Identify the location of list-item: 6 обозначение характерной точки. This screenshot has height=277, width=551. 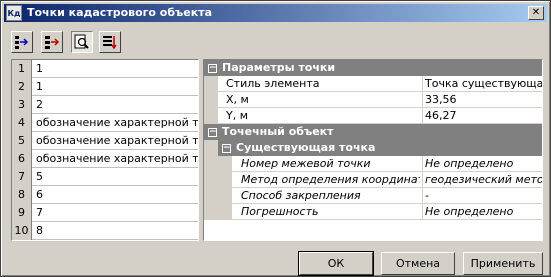
(105, 159).